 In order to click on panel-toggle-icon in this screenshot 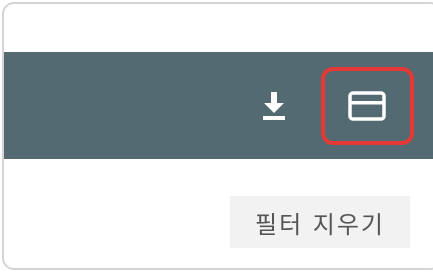, I will do `click(367, 106)`.